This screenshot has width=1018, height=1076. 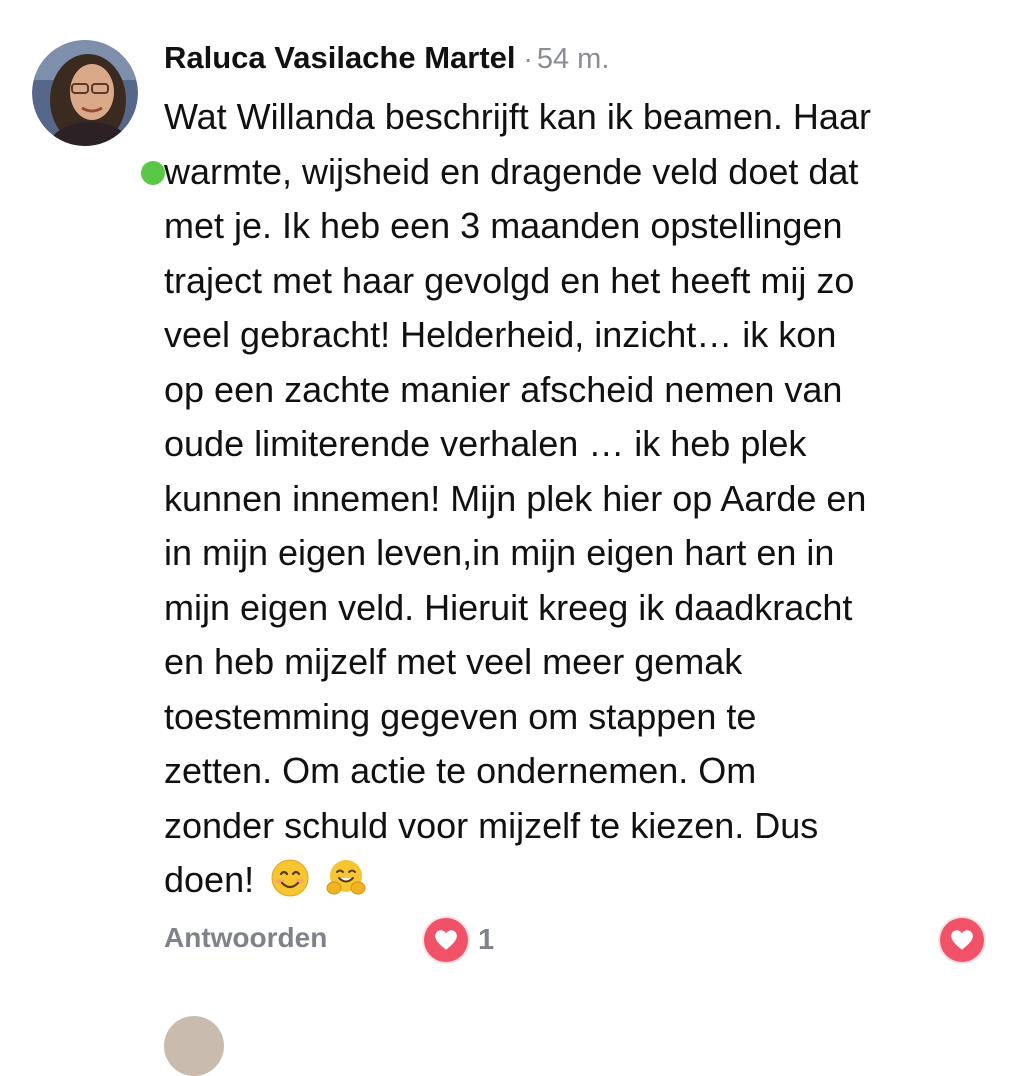 I want to click on reply-button: Antwoorden, so click(x=245, y=938).